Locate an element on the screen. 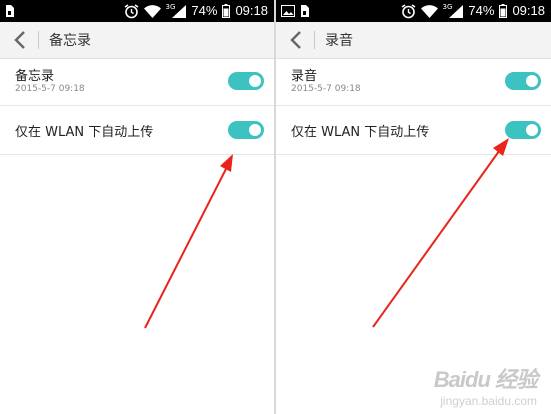  title-bar: 录音 is located at coordinates (413, 40).